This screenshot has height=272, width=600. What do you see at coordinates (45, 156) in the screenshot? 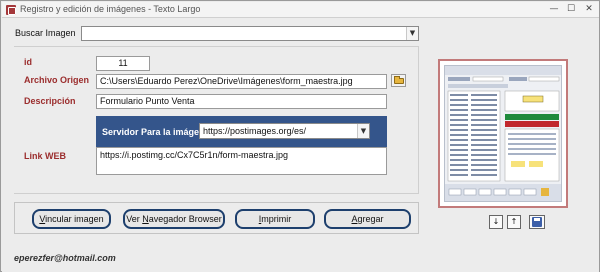
I see `link-web-label: Link WEB` at bounding box center [45, 156].